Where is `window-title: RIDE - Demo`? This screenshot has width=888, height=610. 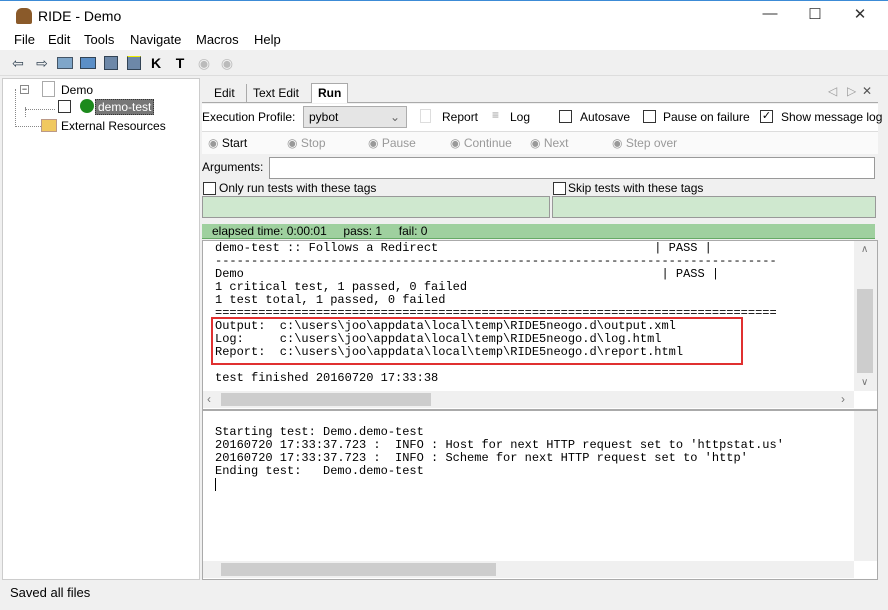
window-title: RIDE - Demo is located at coordinates (80, 16).